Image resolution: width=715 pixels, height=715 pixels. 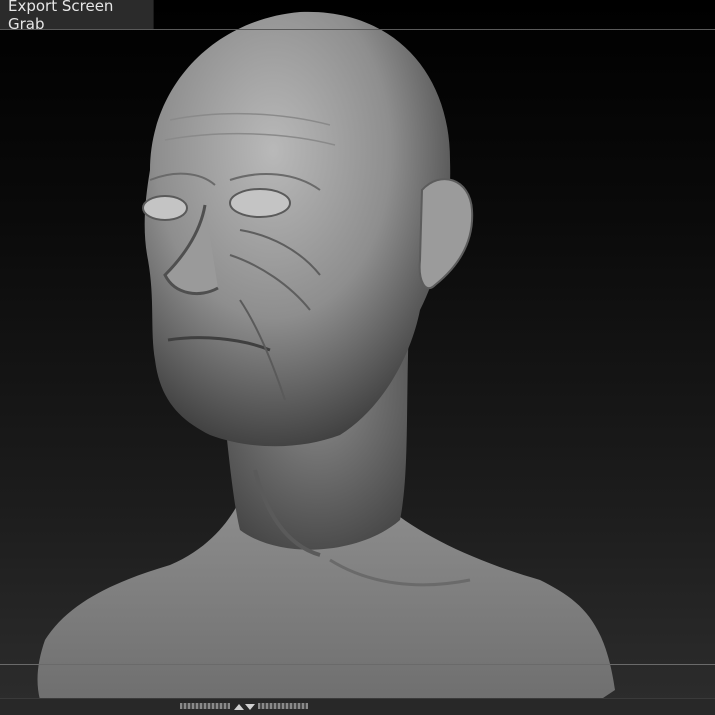 I want to click on tray-toggle-button, so click(x=244, y=707).